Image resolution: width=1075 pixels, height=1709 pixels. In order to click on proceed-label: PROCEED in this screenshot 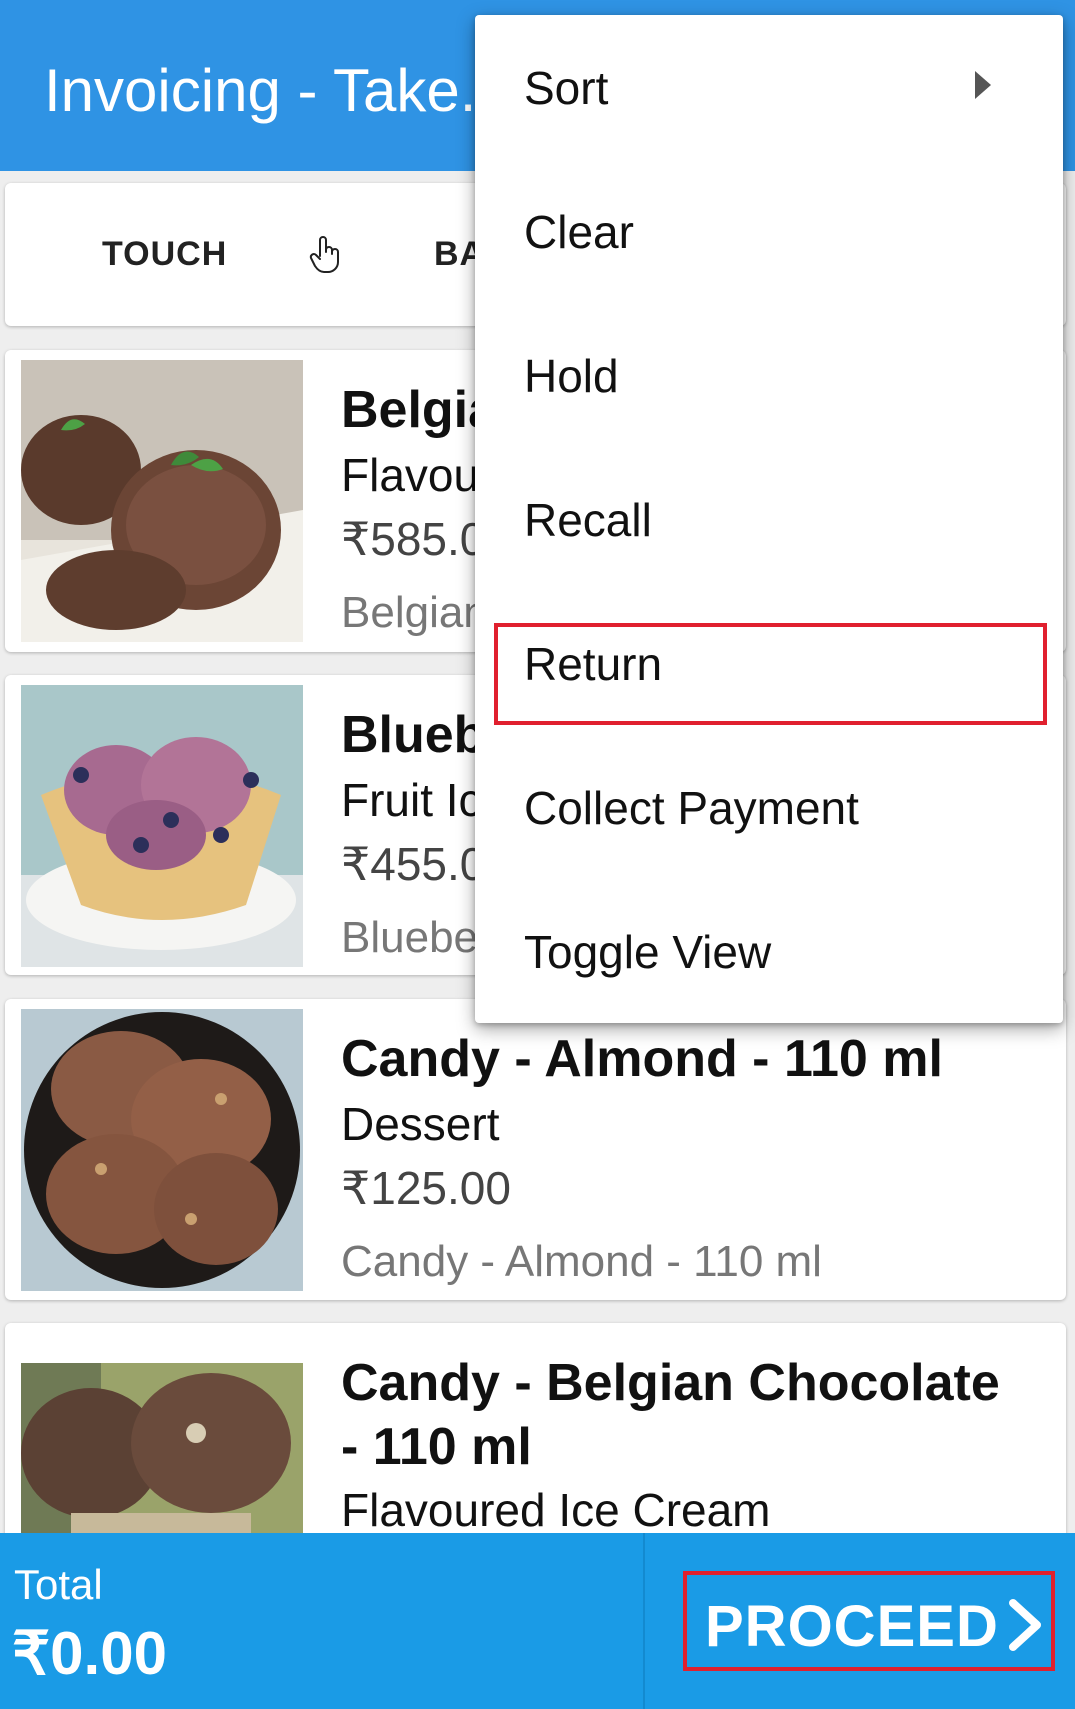, I will do `click(852, 1626)`.